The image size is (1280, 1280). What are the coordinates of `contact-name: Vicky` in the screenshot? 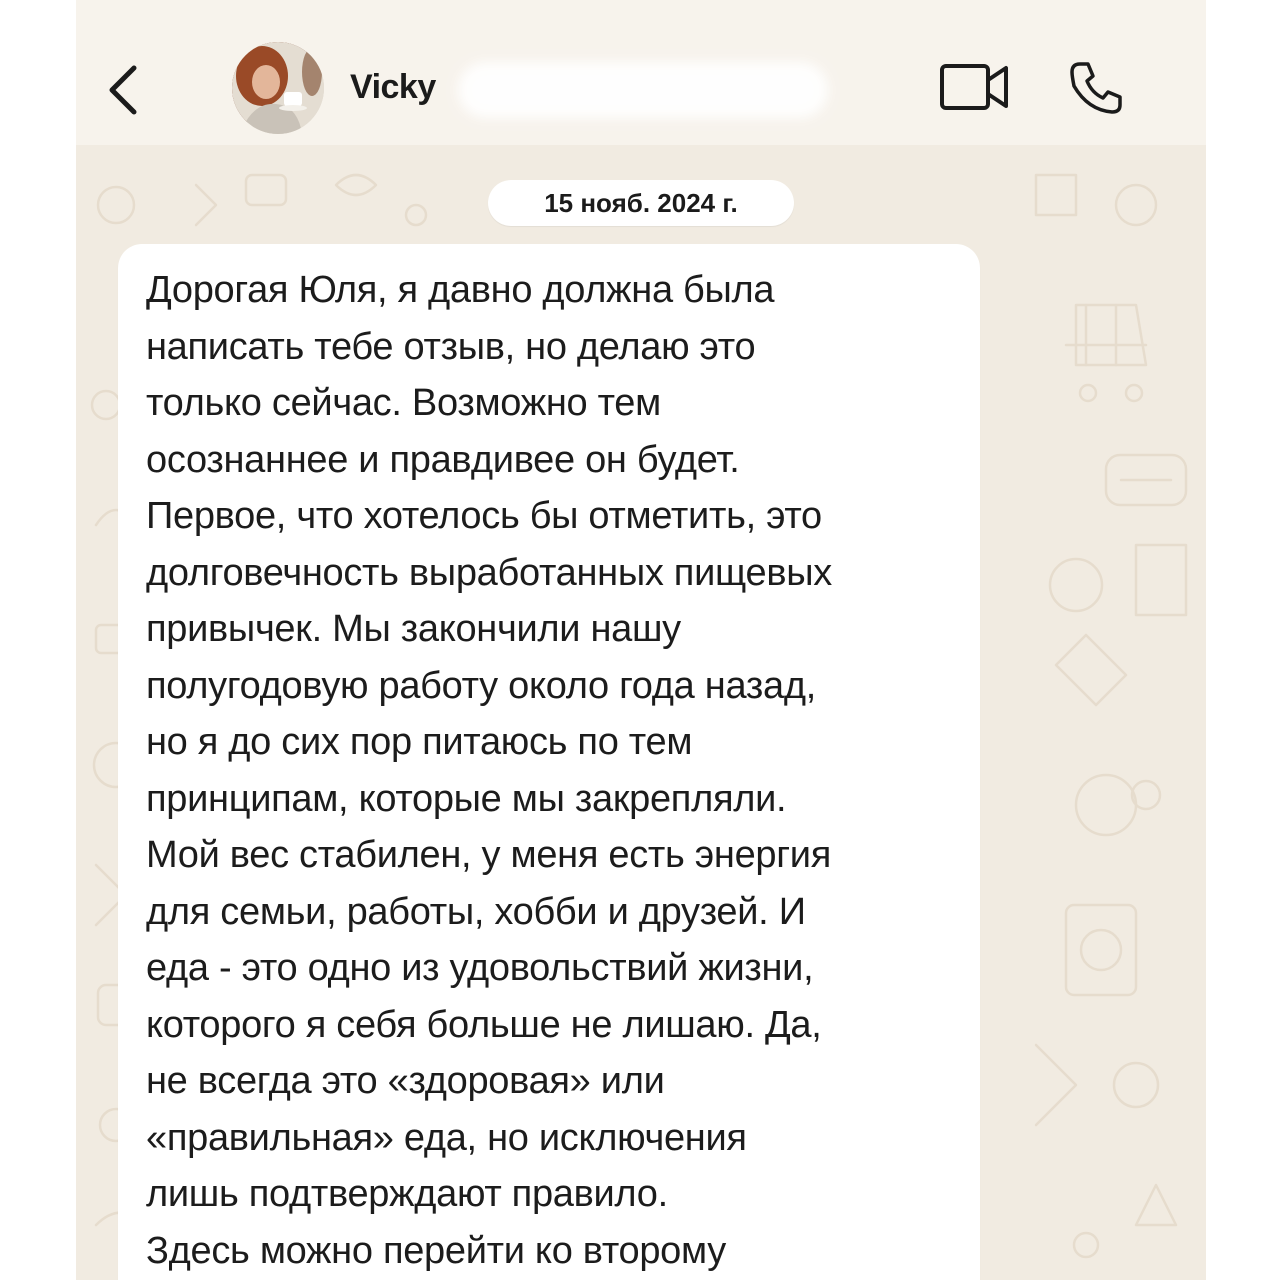 It's located at (393, 87).